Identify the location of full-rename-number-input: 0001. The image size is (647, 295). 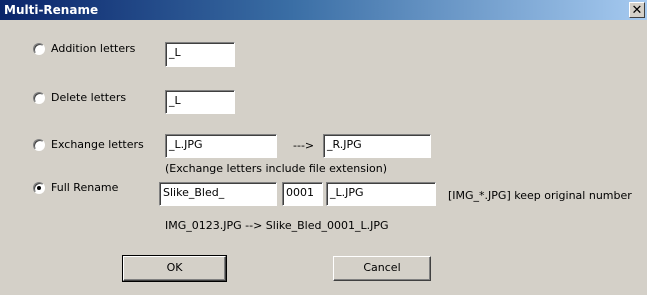
(302, 194).